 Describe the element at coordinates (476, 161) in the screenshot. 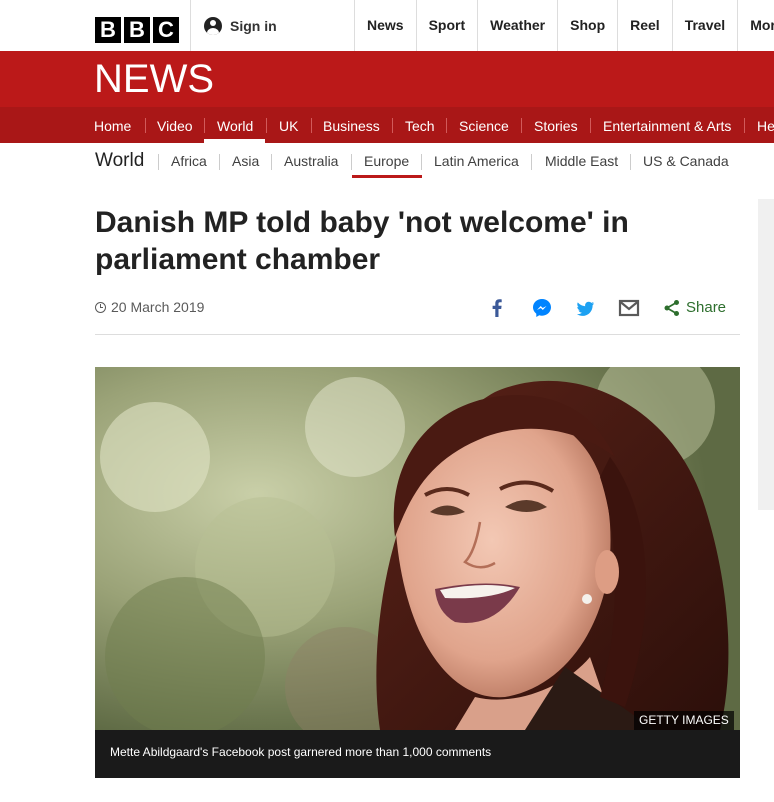

I see `subnav-latin-america: Latin America` at that location.